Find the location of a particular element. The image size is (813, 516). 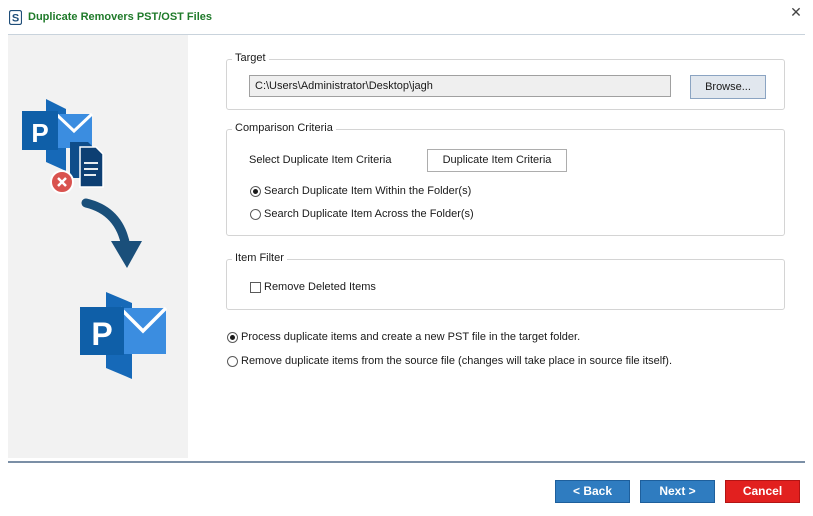

target-group-label: Target is located at coordinates (250, 58).